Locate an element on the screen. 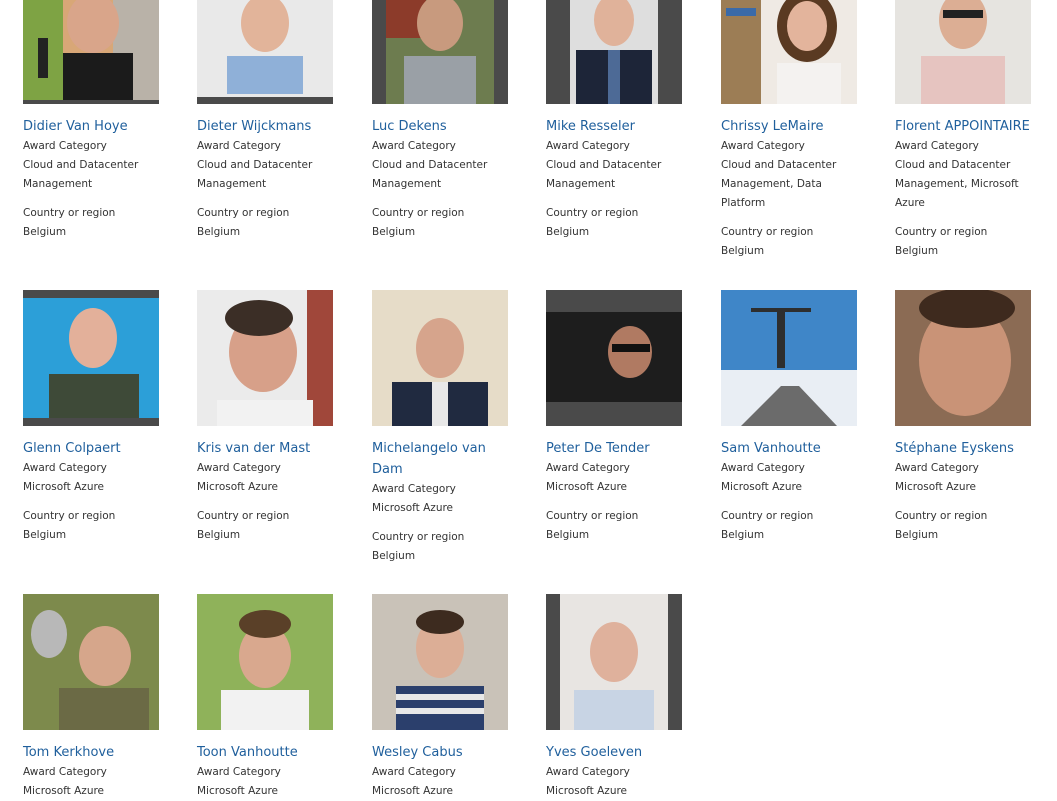  profile-photo-tom is located at coordinates (91, 662).